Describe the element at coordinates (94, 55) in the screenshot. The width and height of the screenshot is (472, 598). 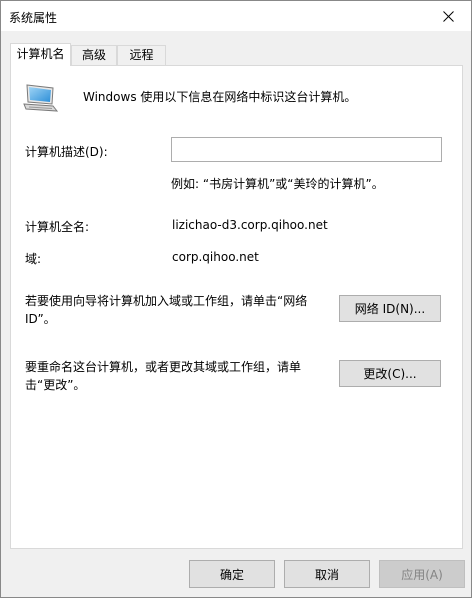
I see `tab-advanced: 高级` at that location.